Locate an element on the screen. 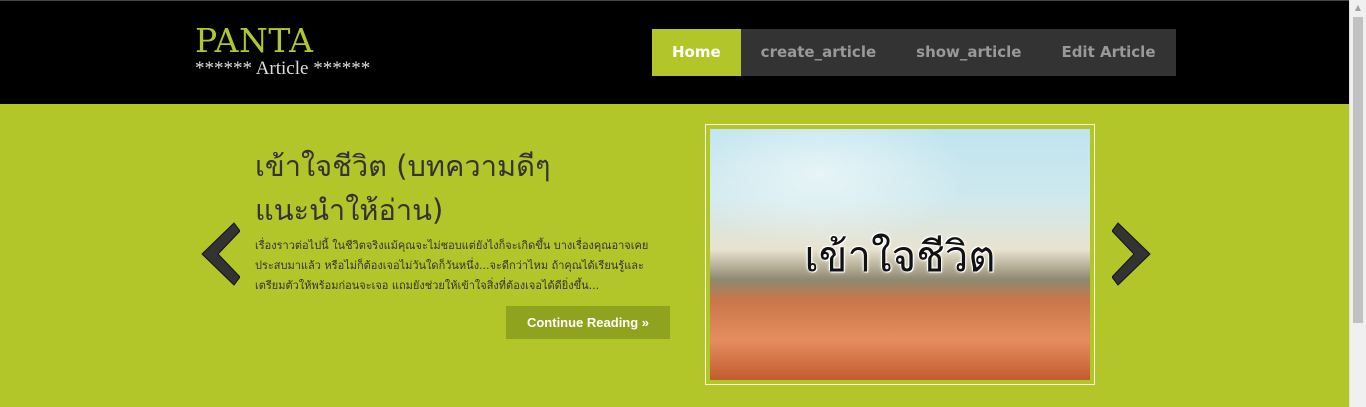 Image resolution: width=1366 pixels, height=407 pixels. page-scrollbar: ▲ is located at coordinates (1357, 203).